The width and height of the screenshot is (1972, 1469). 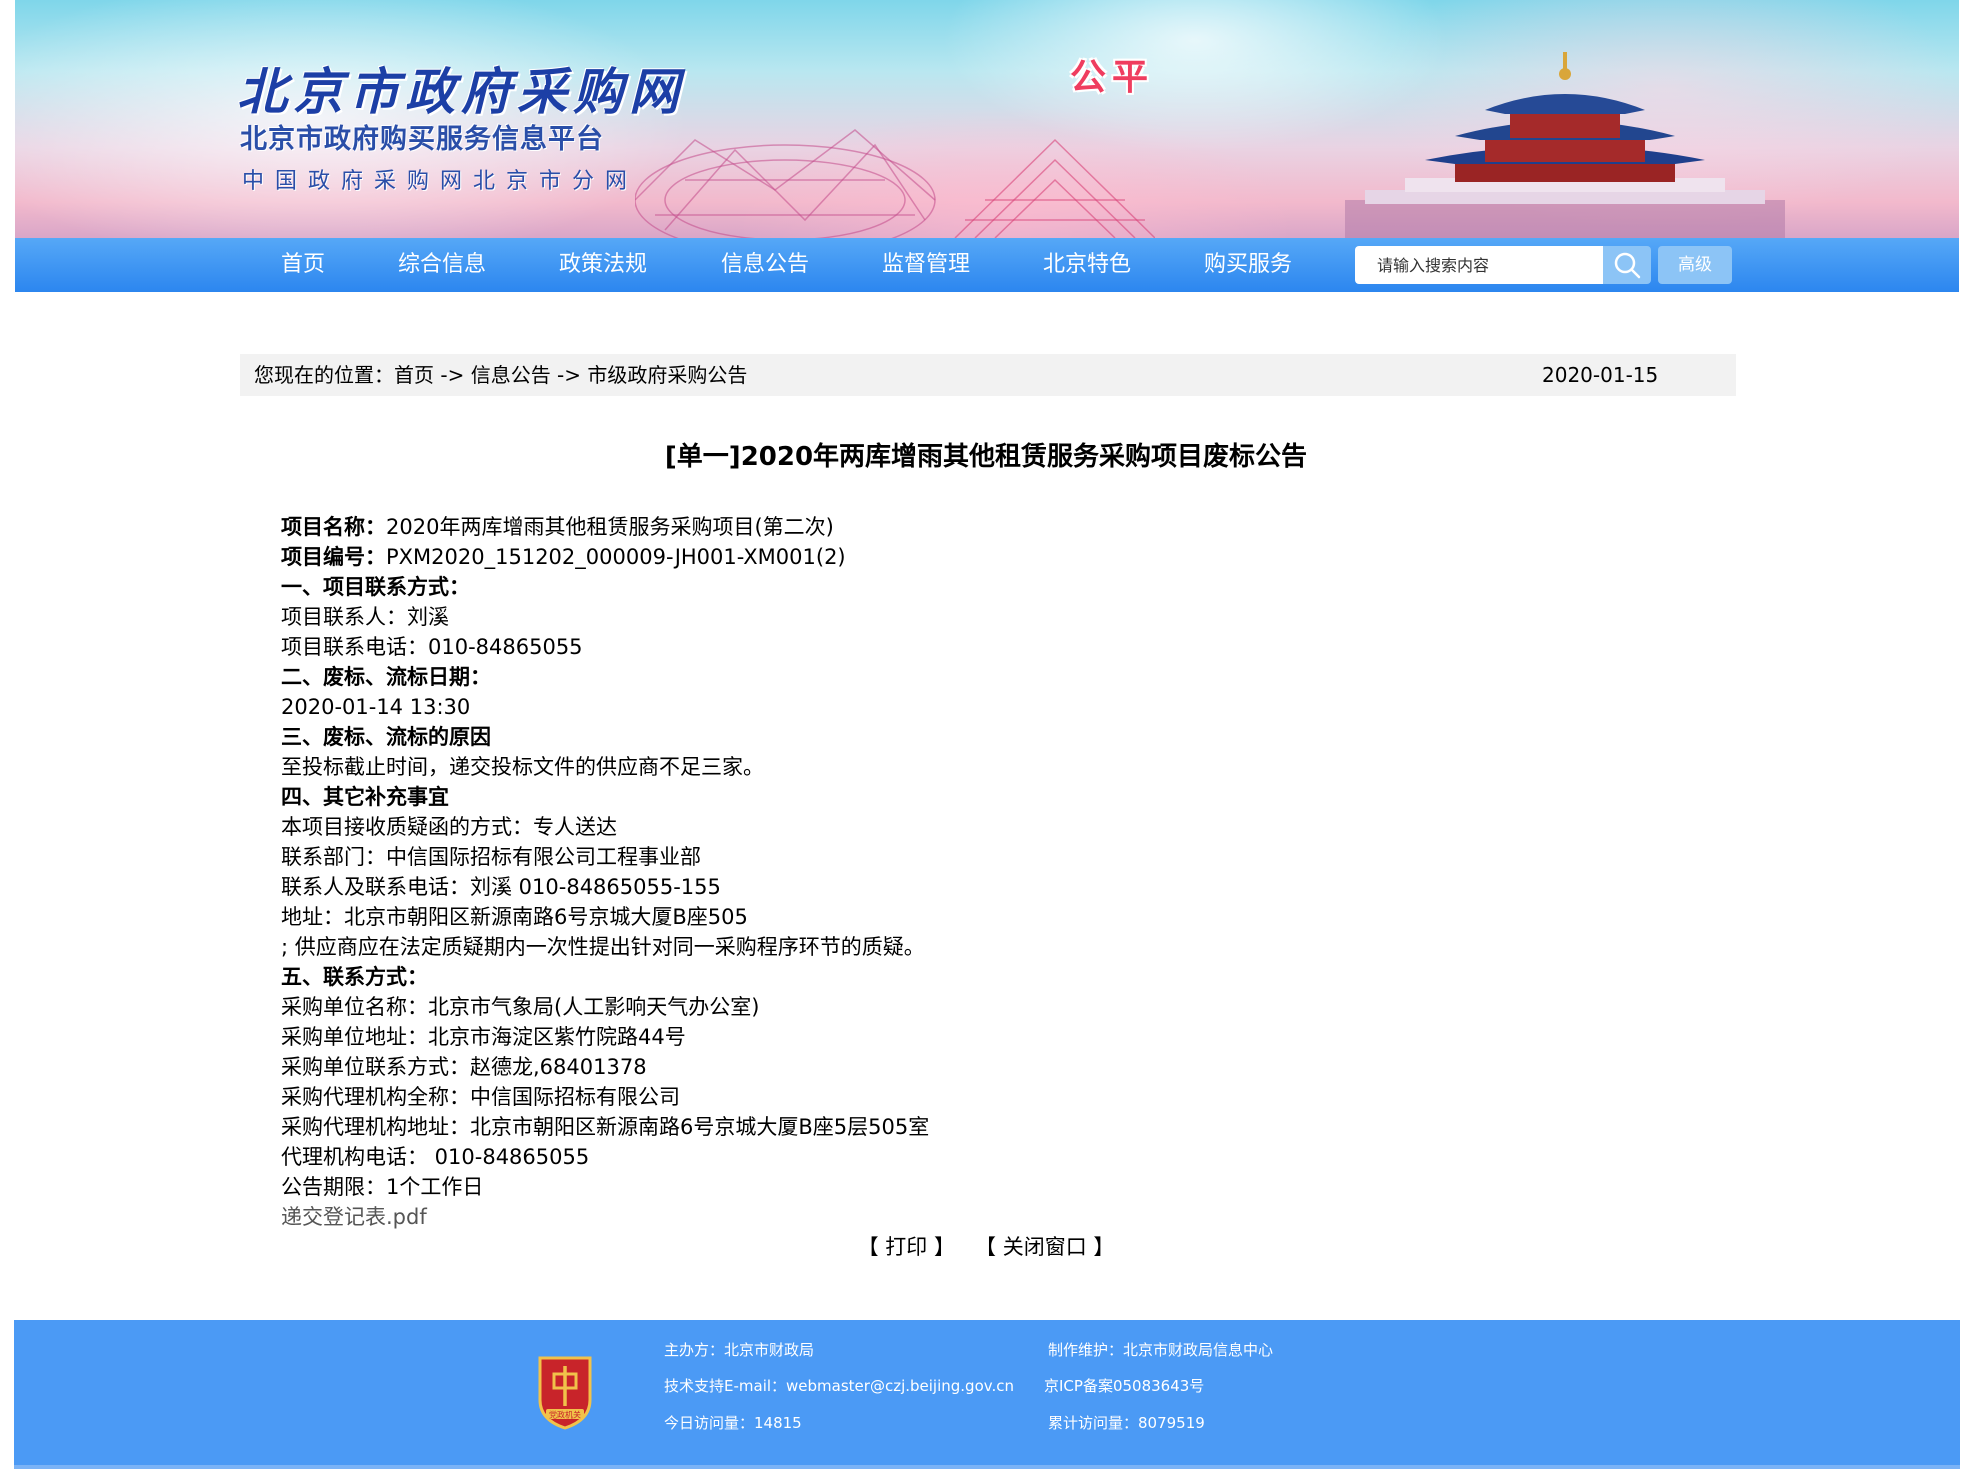 I want to click on publish-date: 2020-01-15, so click(x=1600, y=375).